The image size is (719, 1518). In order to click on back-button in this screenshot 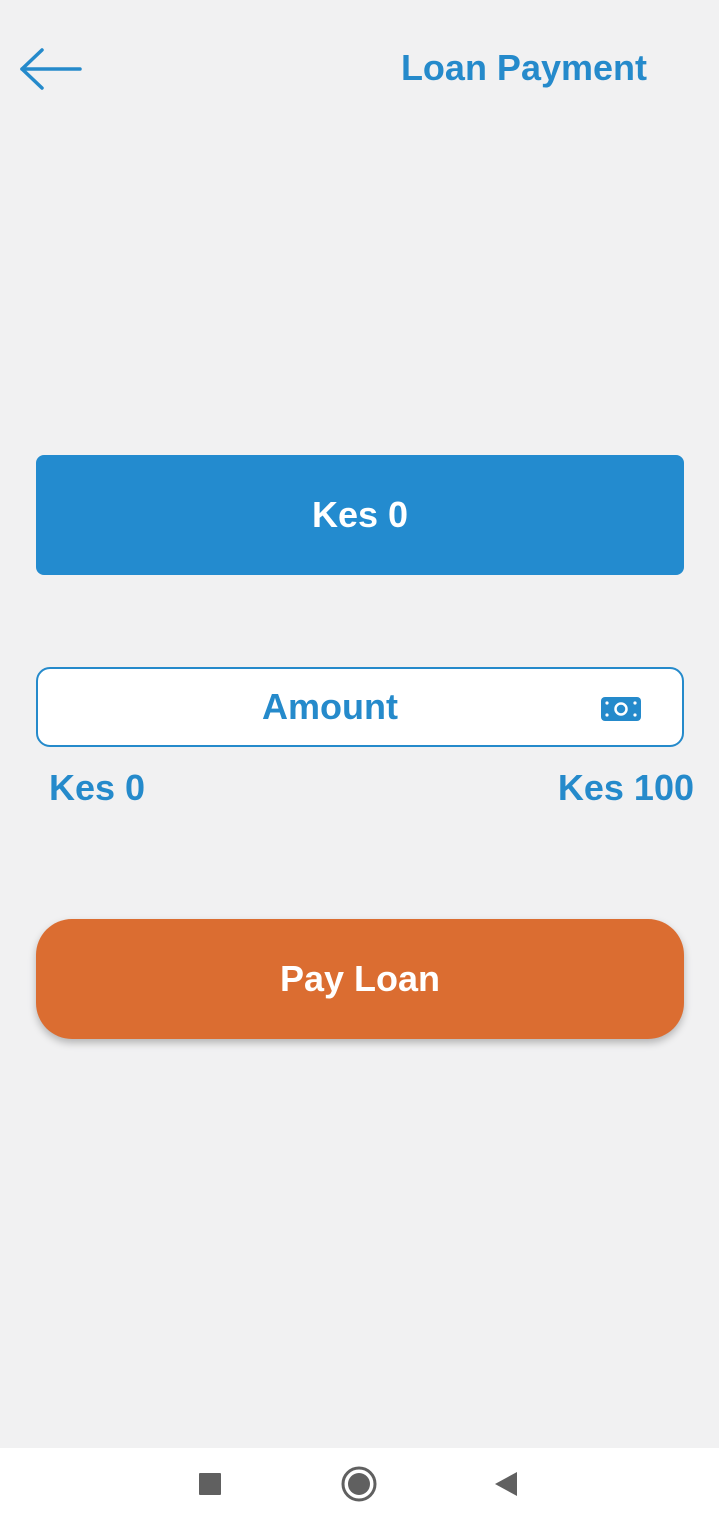, I will do `click(50, 69)`.